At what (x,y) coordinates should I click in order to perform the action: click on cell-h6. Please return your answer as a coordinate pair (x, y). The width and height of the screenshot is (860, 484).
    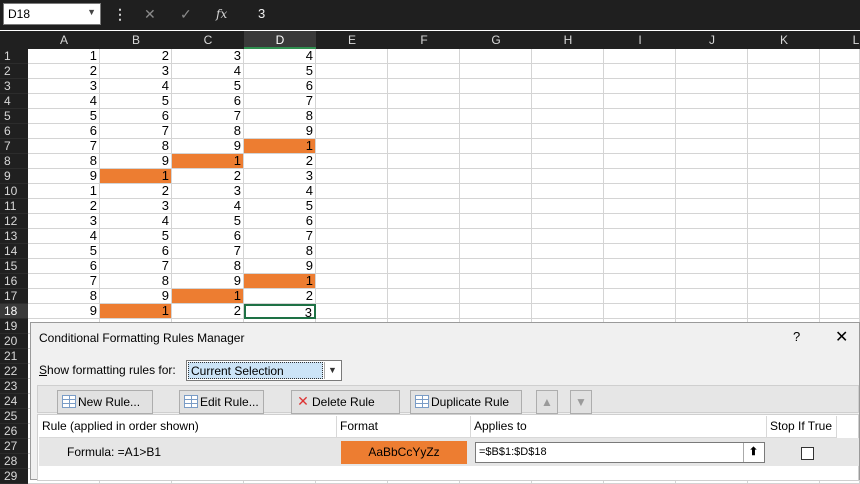
    Looking at the image, I should click on (568, 131).